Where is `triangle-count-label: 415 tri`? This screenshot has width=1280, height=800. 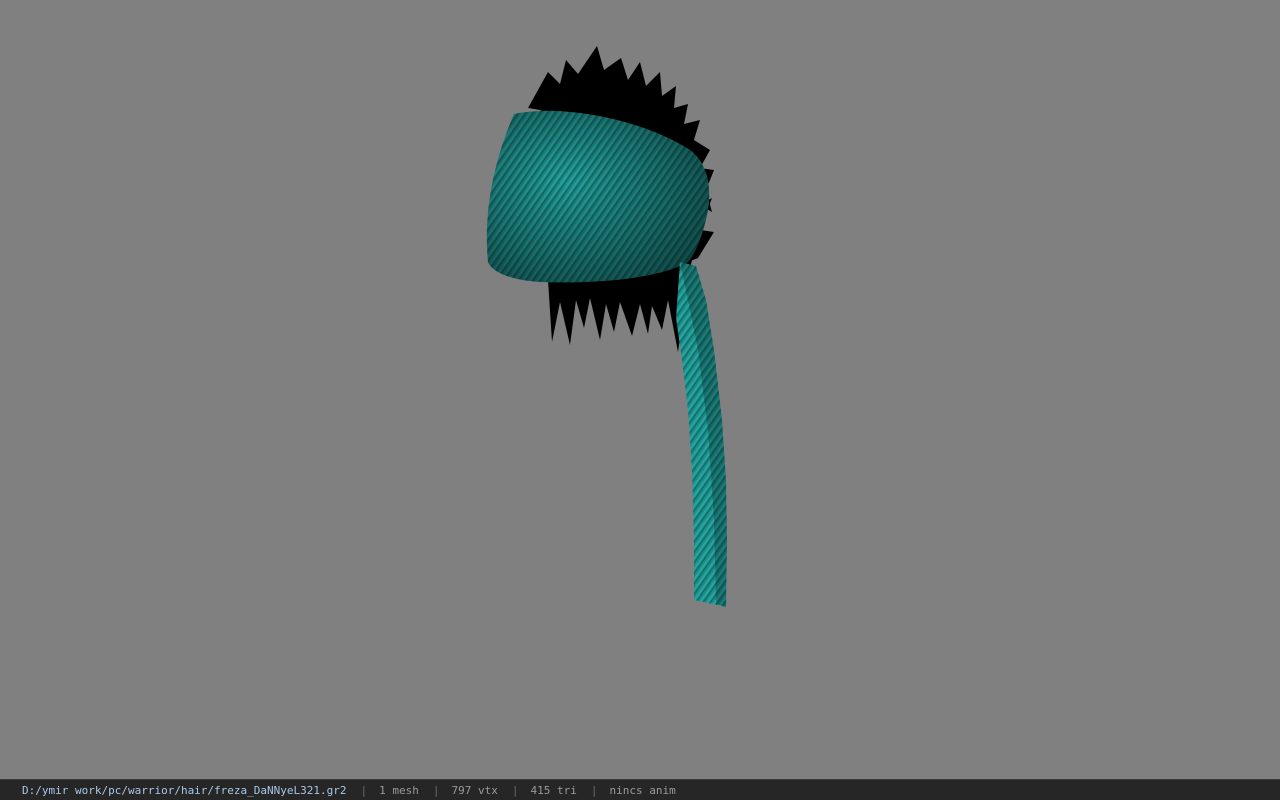 triangle-count-label: 415 tri is located at coordinates (553, 790).